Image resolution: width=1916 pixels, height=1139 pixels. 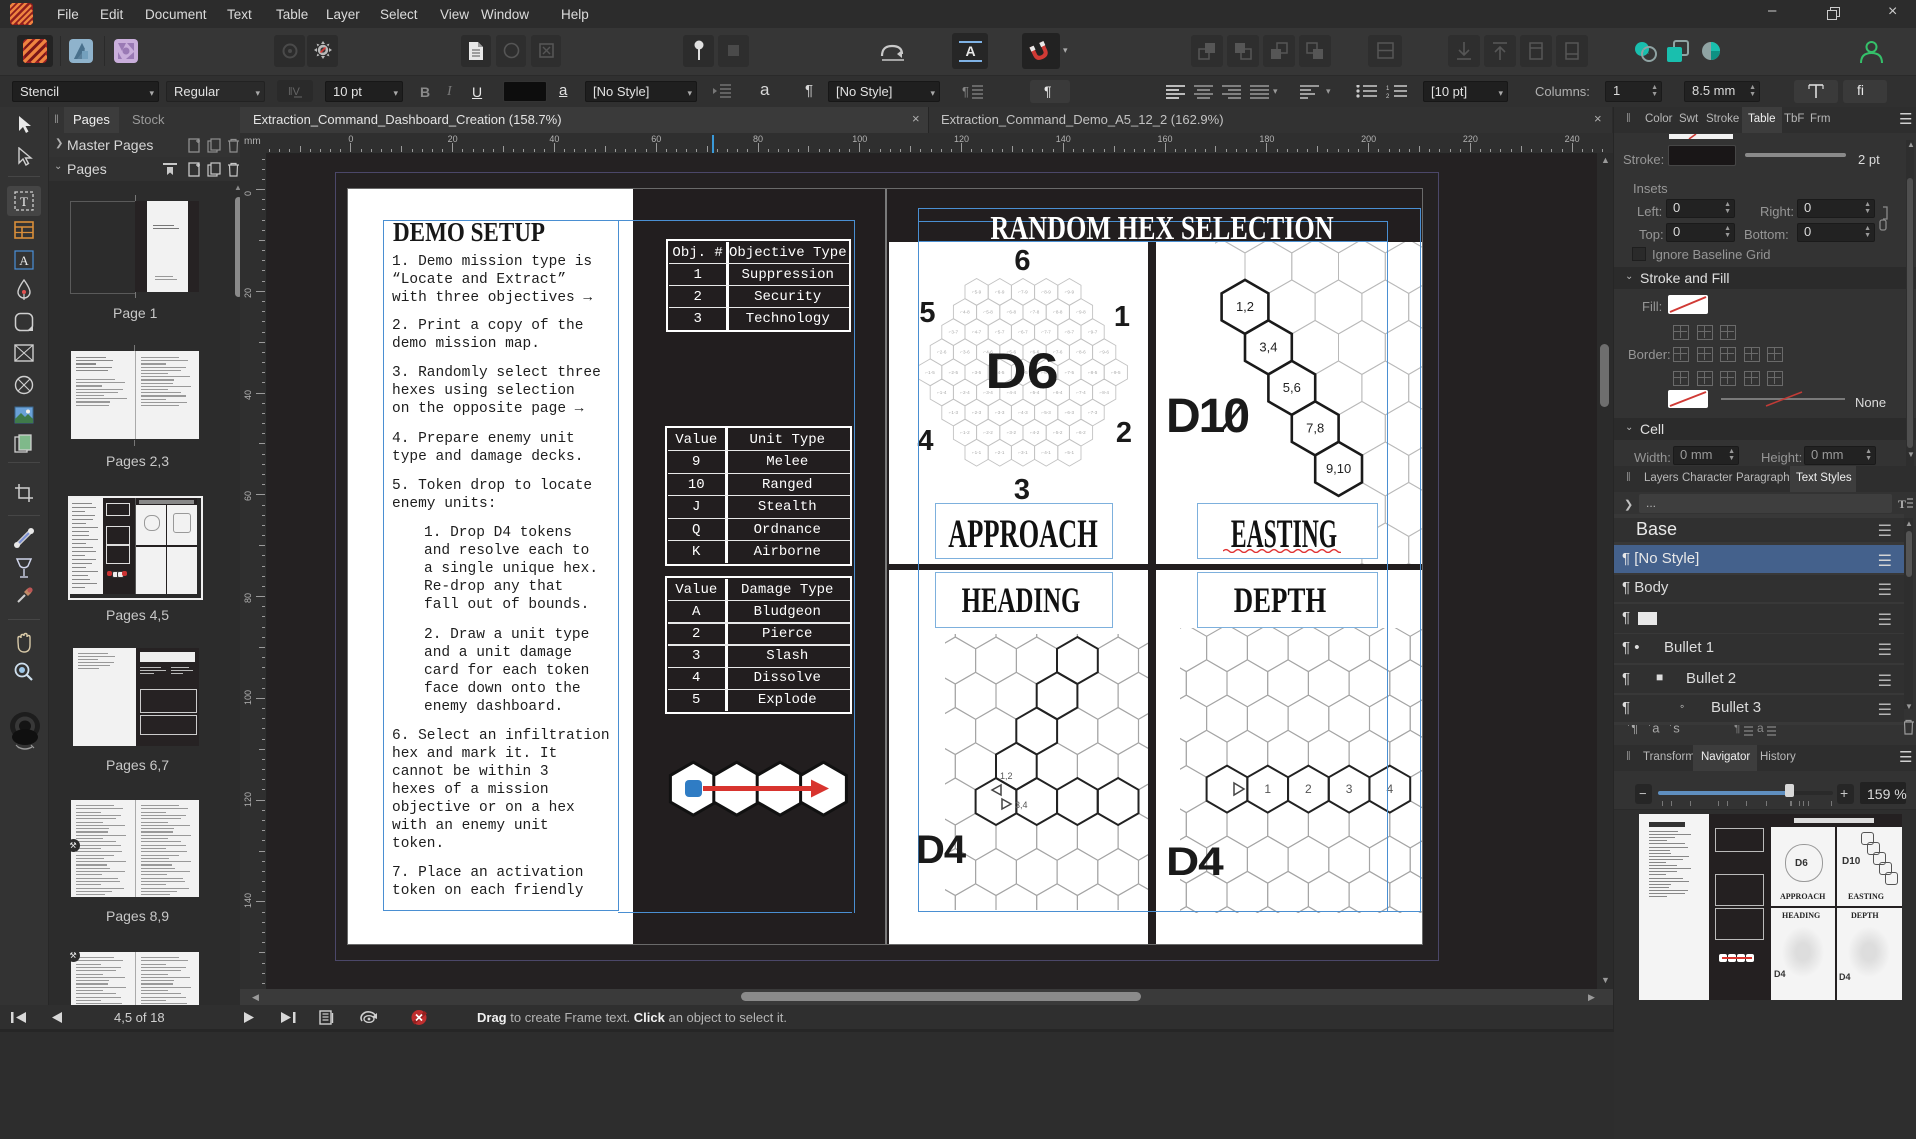 I want to click on svg-text: ⌐6-3, so click(x=1070, y=412).